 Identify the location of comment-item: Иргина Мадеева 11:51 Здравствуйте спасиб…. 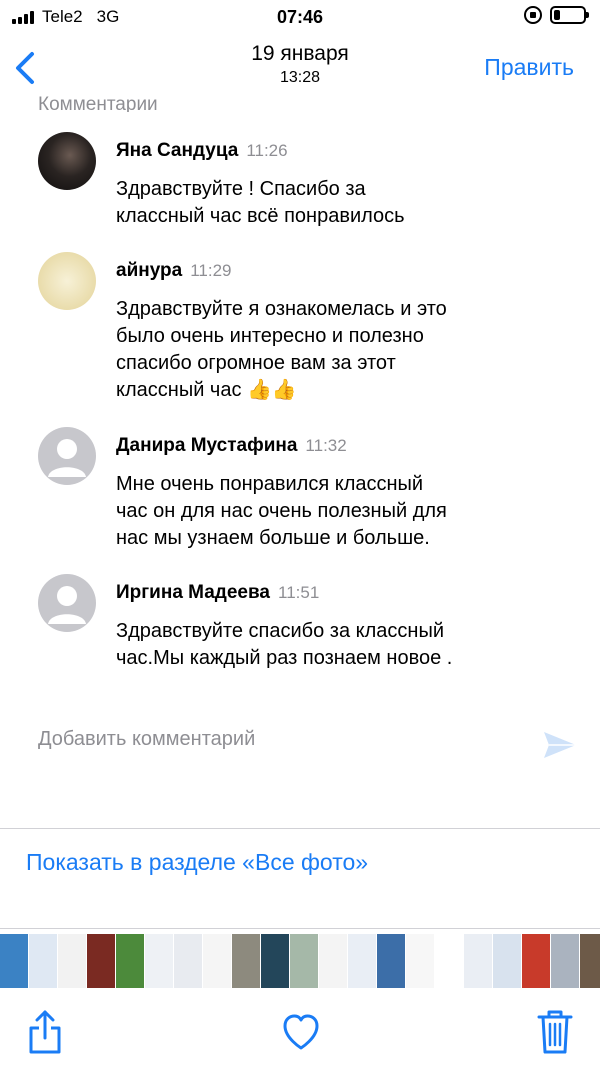
(300, 628).